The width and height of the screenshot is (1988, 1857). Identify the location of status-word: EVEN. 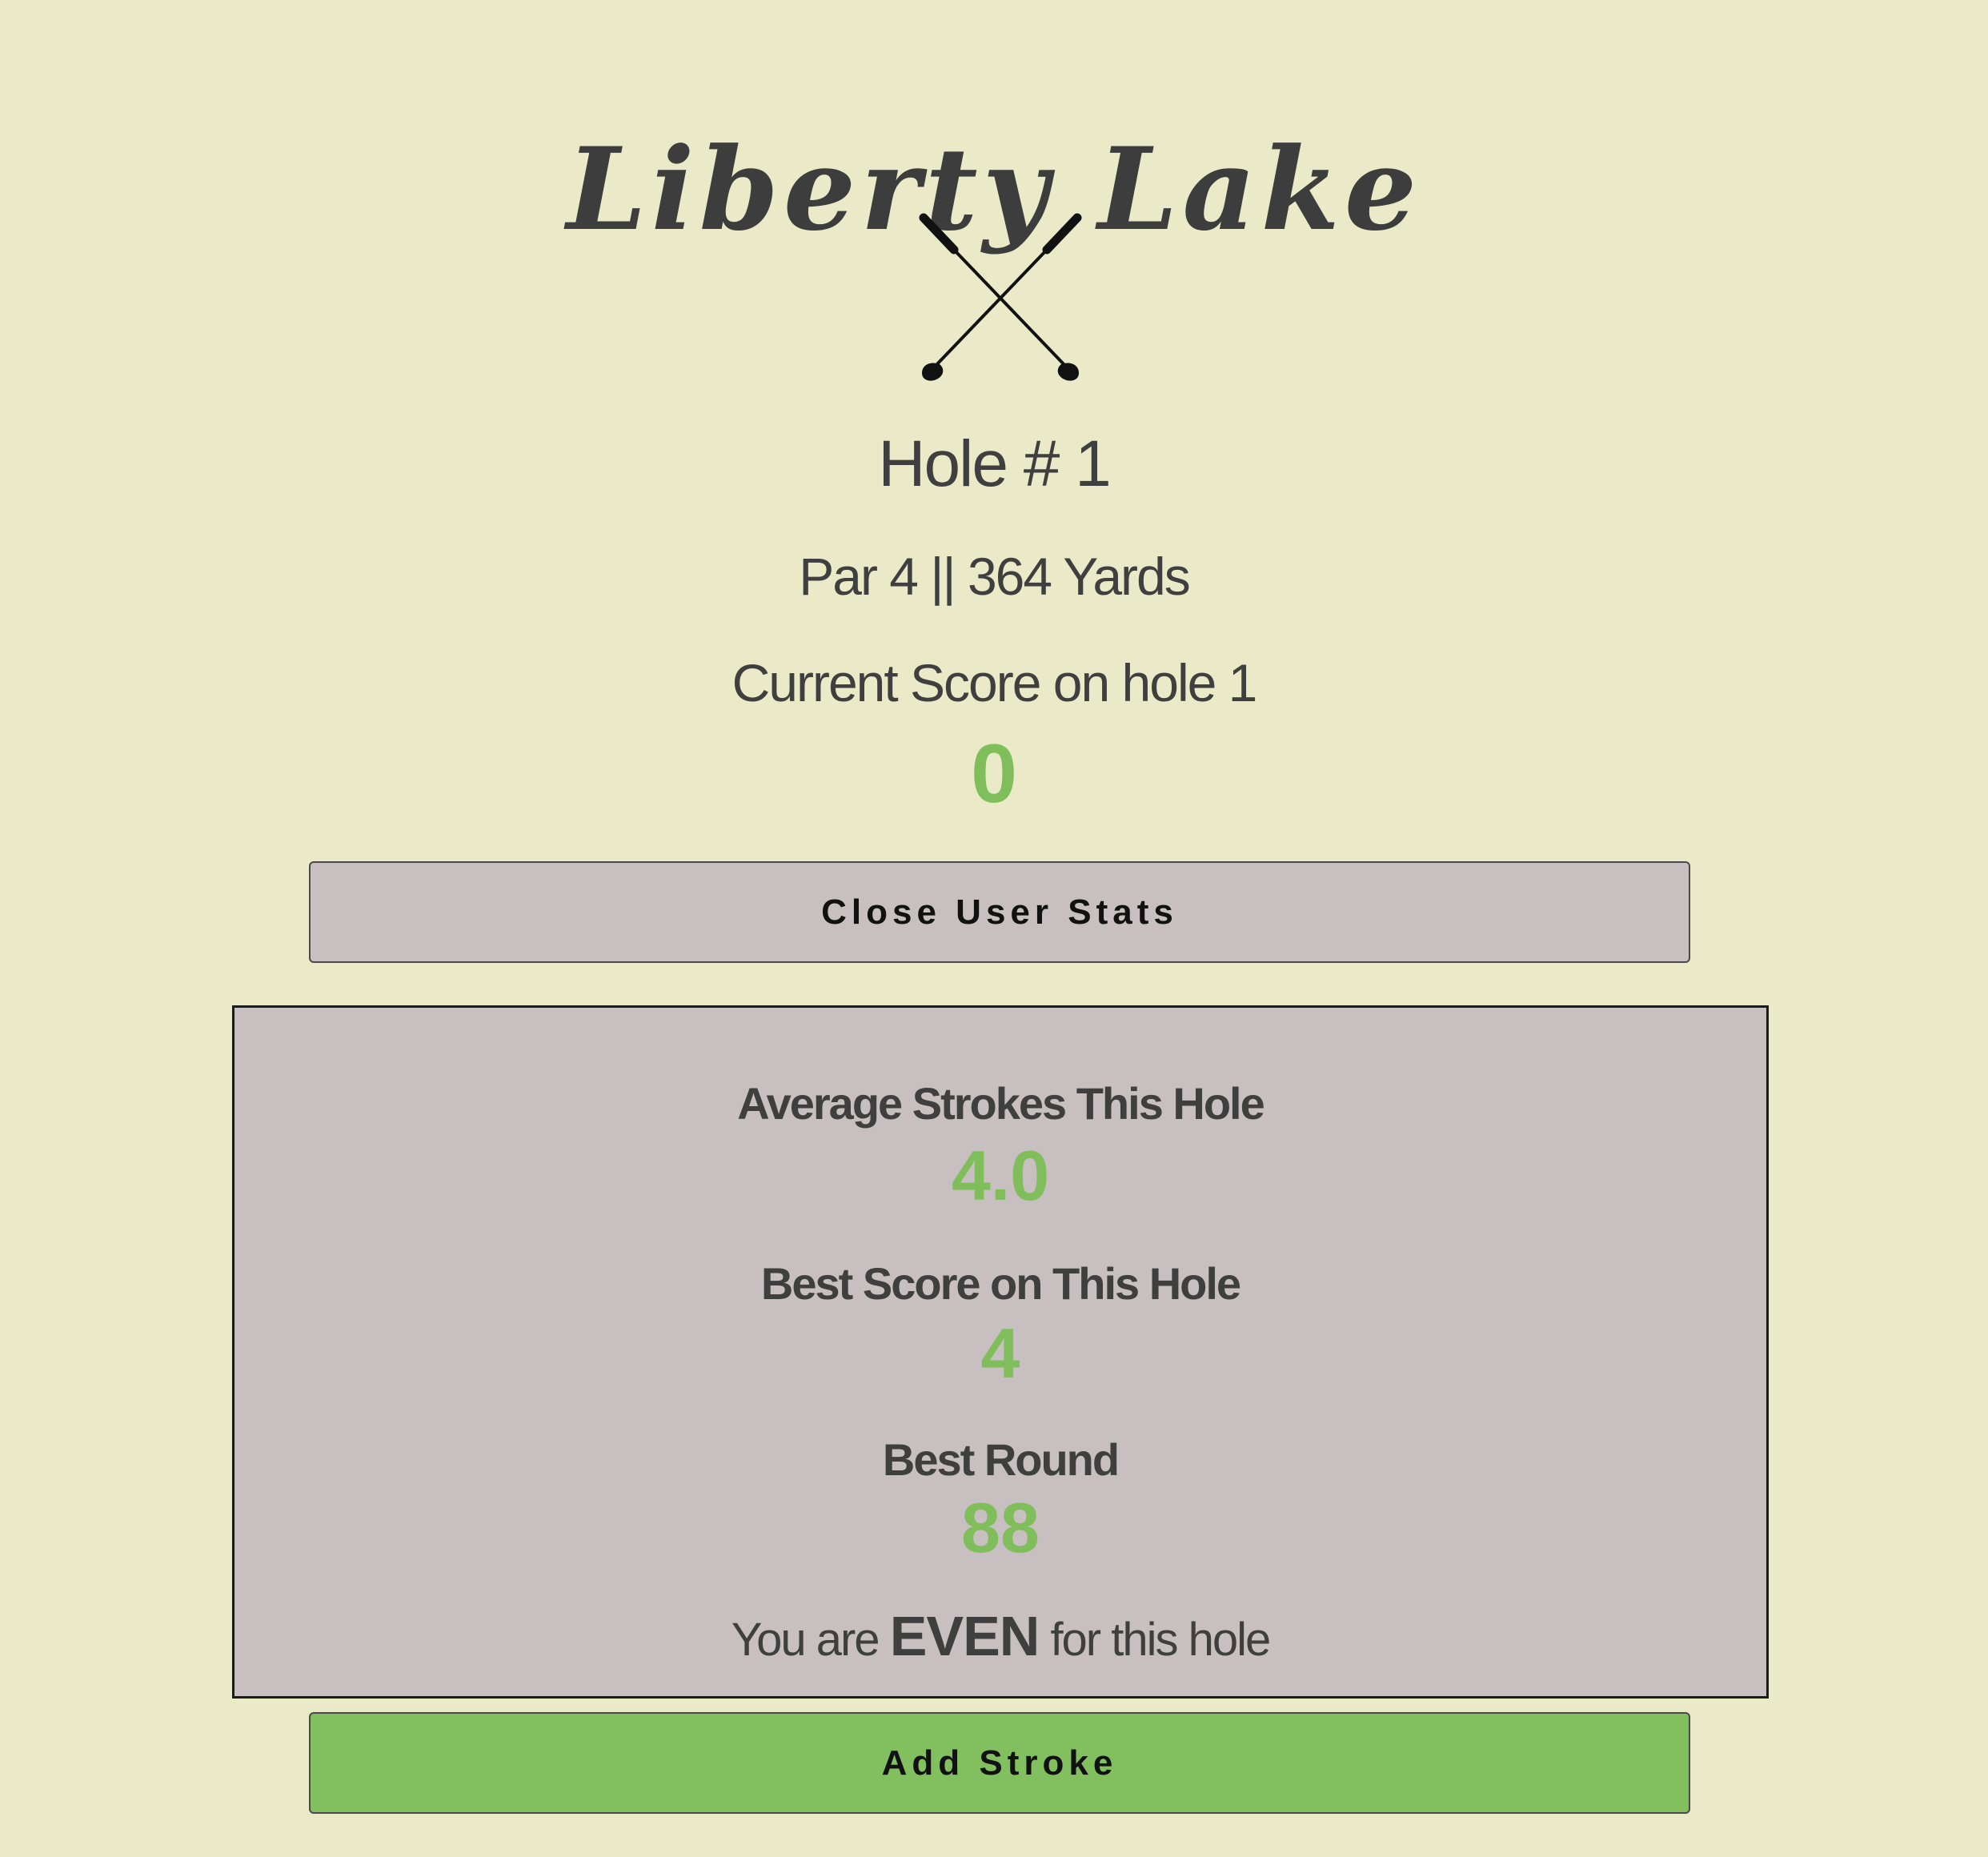
(965, 1636).